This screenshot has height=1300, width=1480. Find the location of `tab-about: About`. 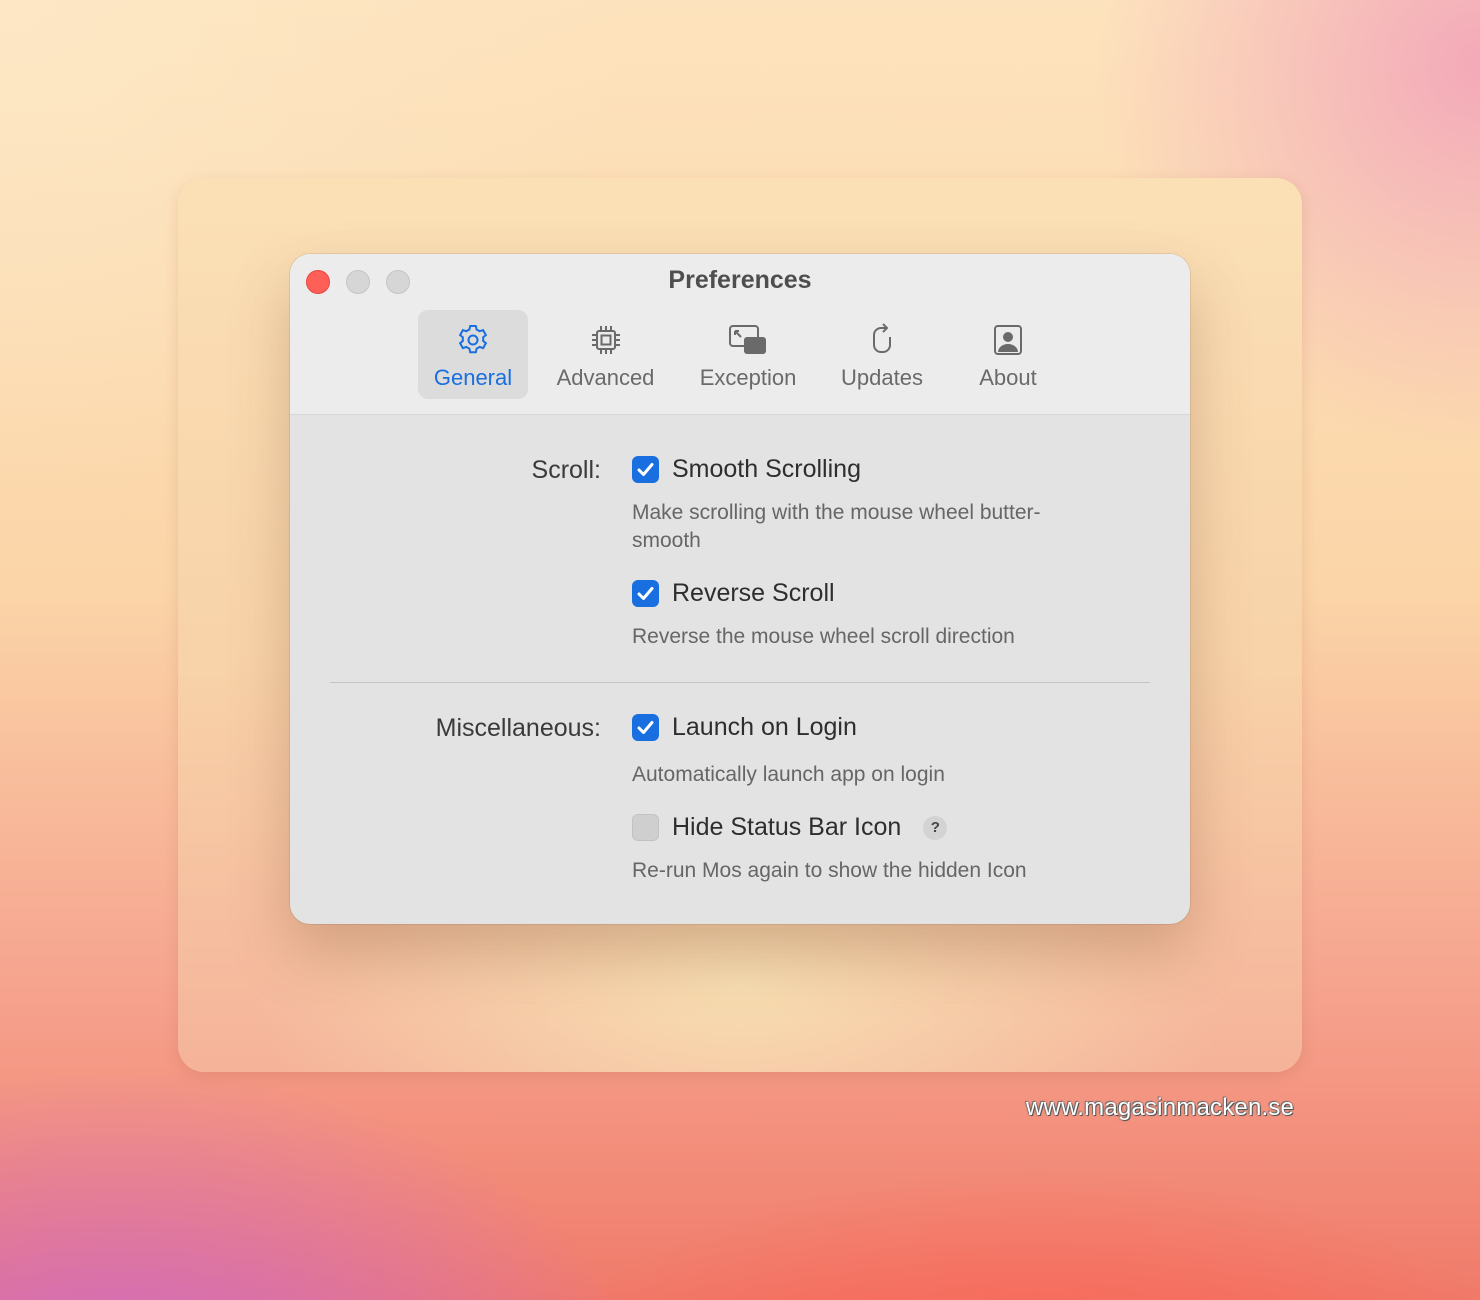

tab-about: About is located at coordinates (1008, 354).